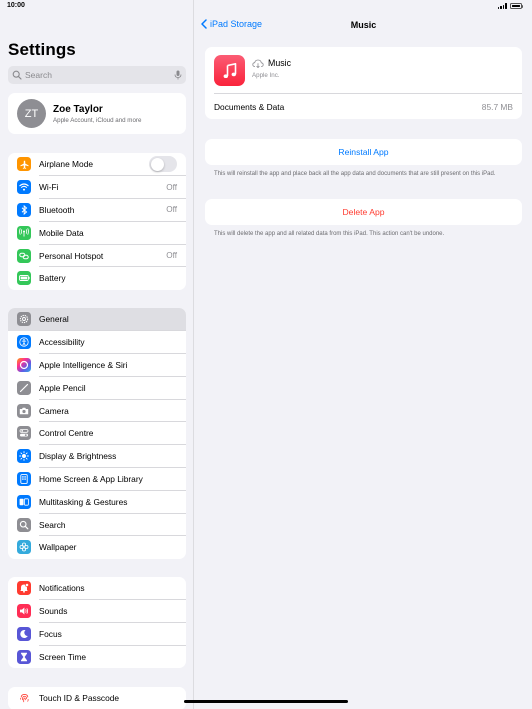 The image size is (532, 709). I want to click on status-bar: 10:00, so click(266, 7).